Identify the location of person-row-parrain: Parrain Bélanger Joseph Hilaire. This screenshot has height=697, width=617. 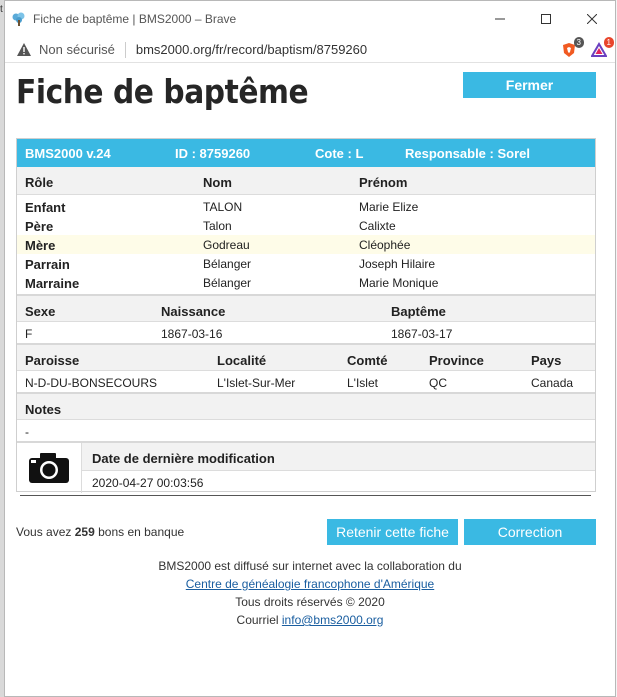
(306, 263).